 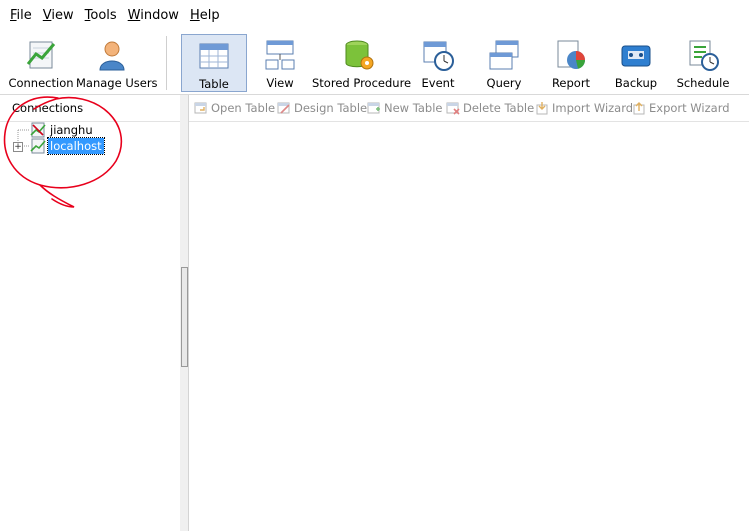 What do you see at coordinates (504, 83) in the screenshot?
I see `query-label: Query` at bounding box center [504, 83].